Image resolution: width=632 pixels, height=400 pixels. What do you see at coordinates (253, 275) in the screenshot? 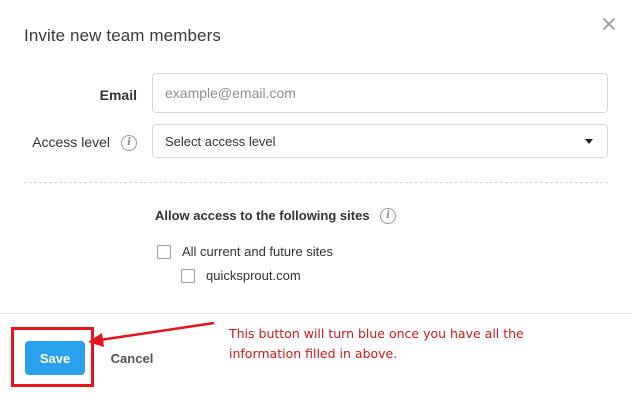
I see `site-label-quicksprout: quicksprout.com` at bounding box center [253, 275].